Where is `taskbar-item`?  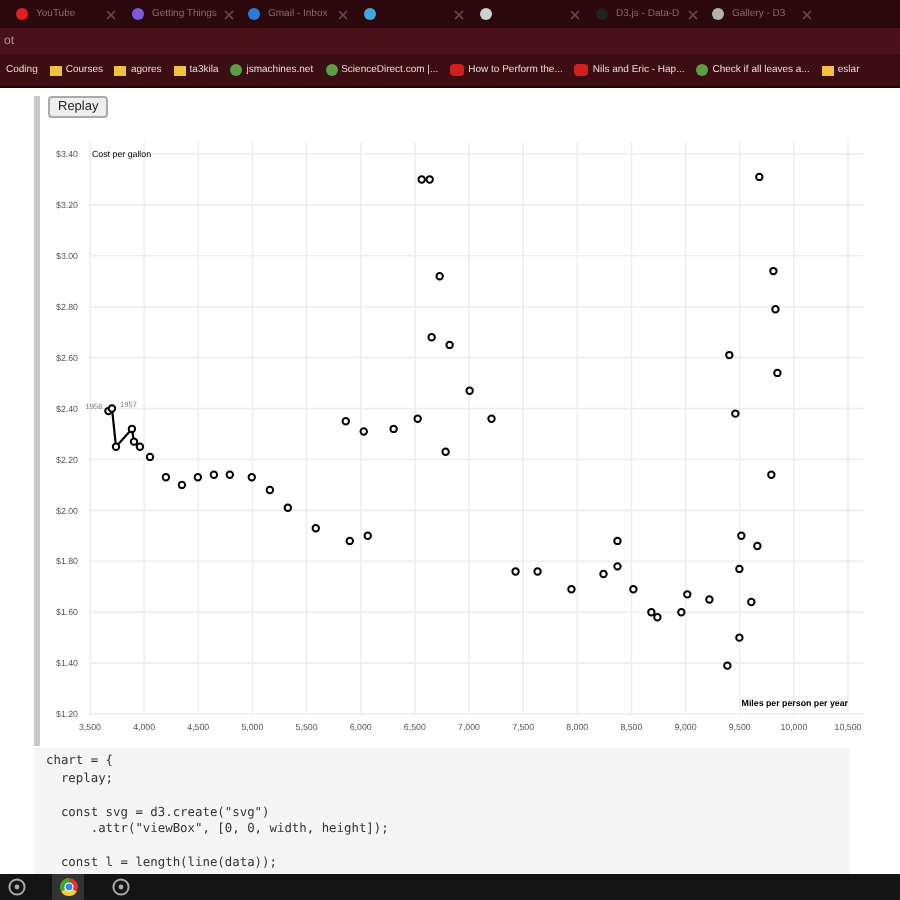 taskbar-item is located at coordinates (68, 887).